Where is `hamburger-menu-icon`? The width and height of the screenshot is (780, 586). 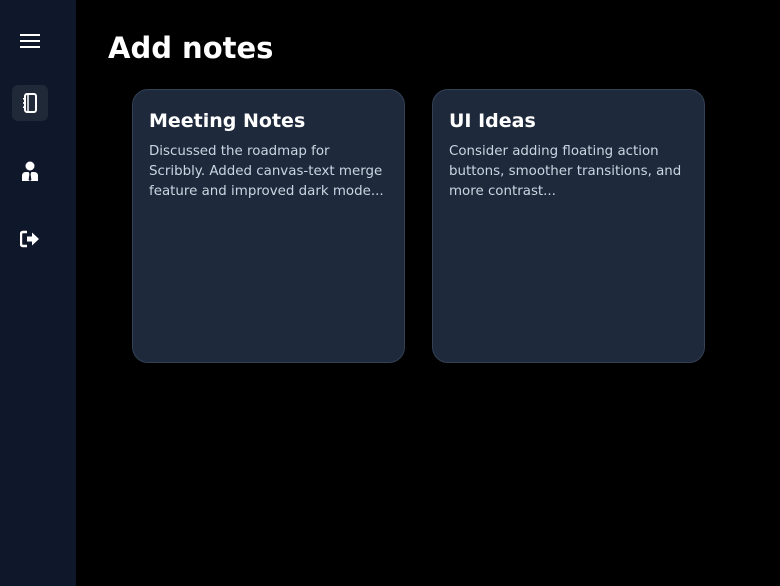
hamburger-menu-icon is located at coordinates (30, 41).